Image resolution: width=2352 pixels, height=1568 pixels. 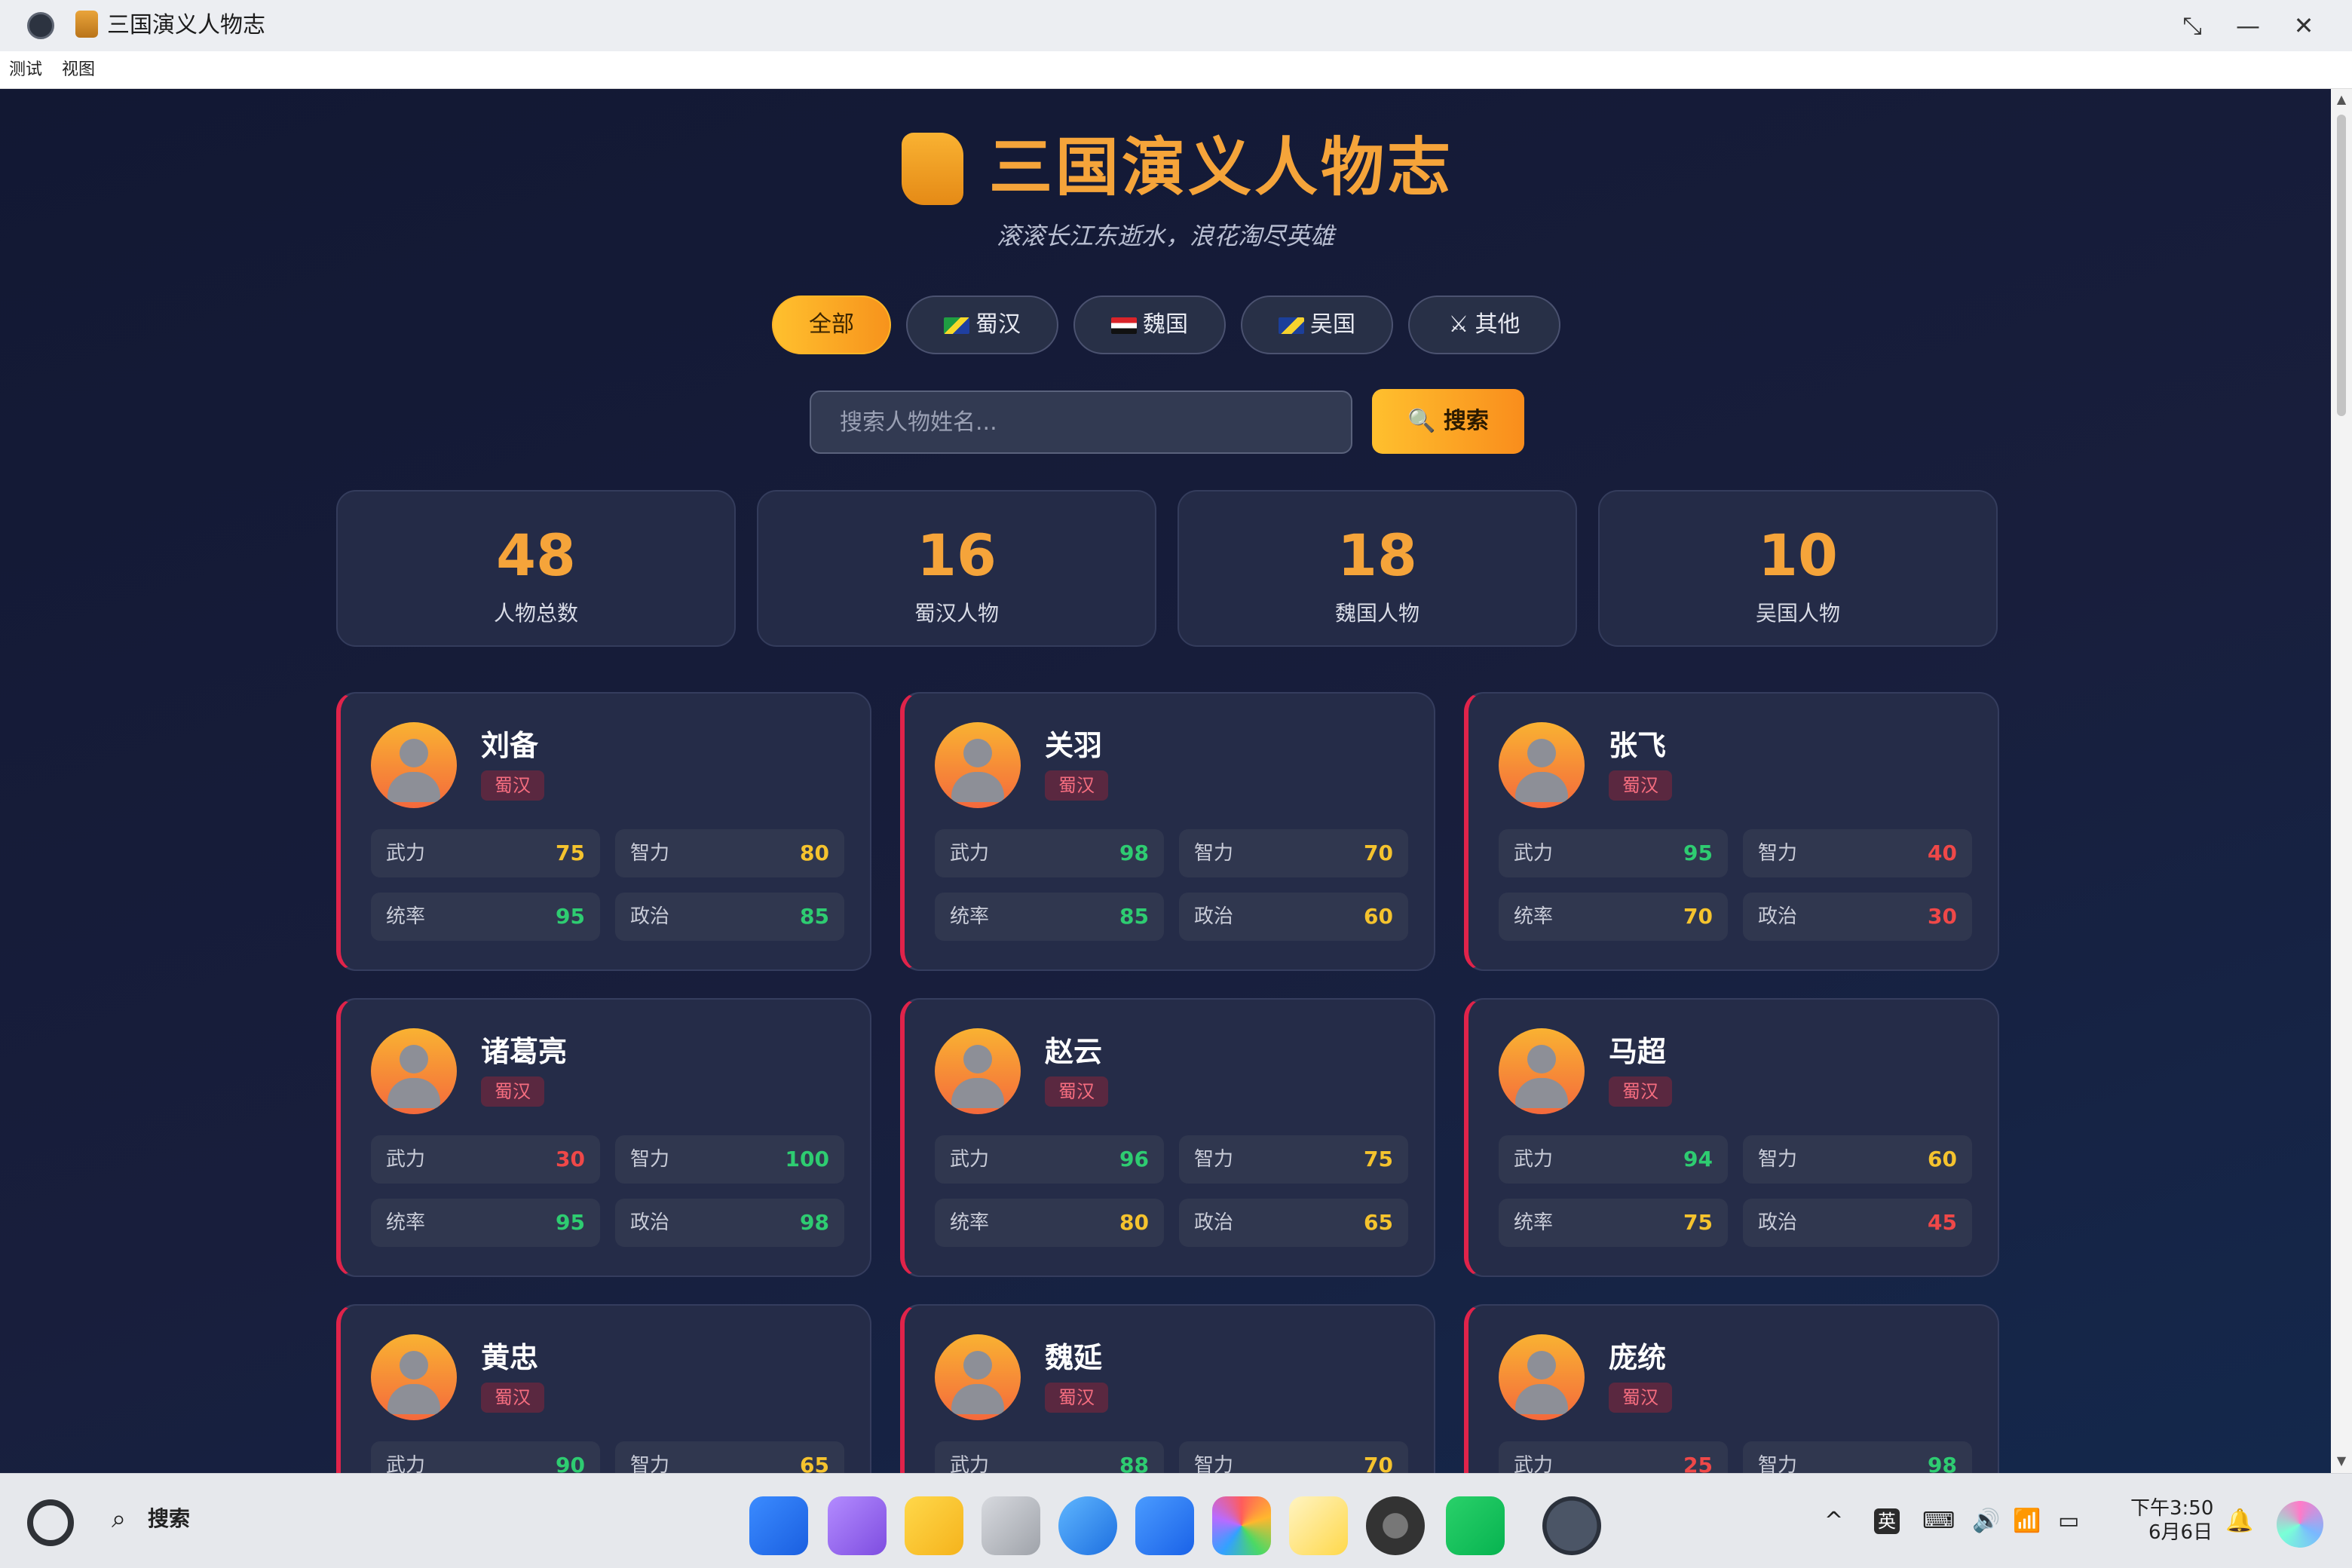 I want to click on scroll-icon, so click(x=86, y=24).